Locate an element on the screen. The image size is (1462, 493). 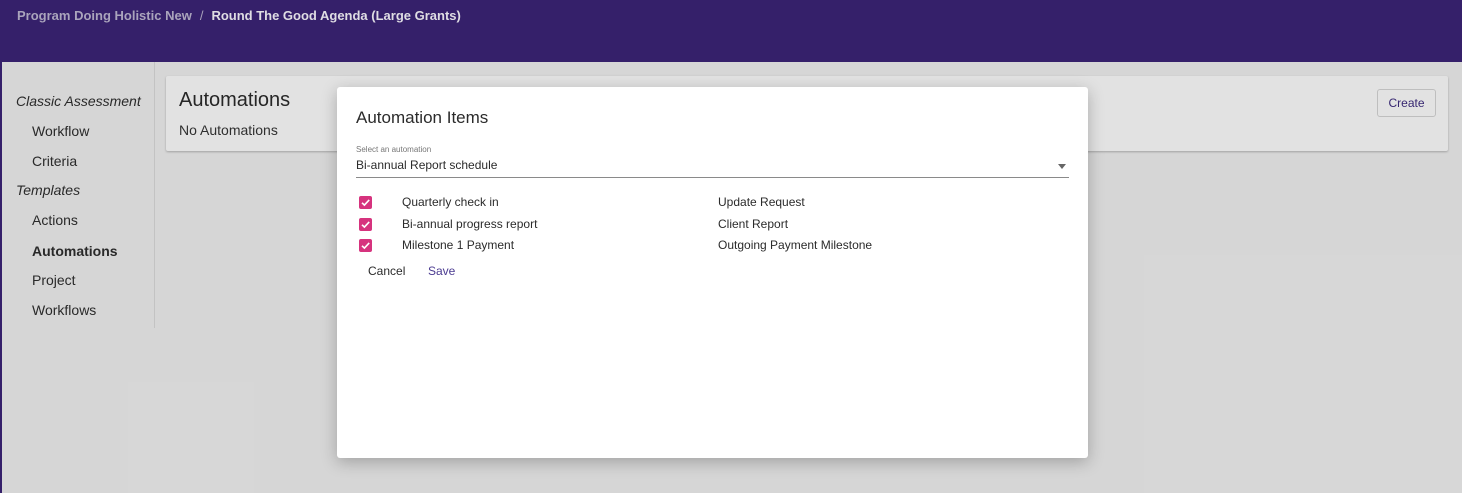
chevron-down-icon is located at coordinates (1062, 166).